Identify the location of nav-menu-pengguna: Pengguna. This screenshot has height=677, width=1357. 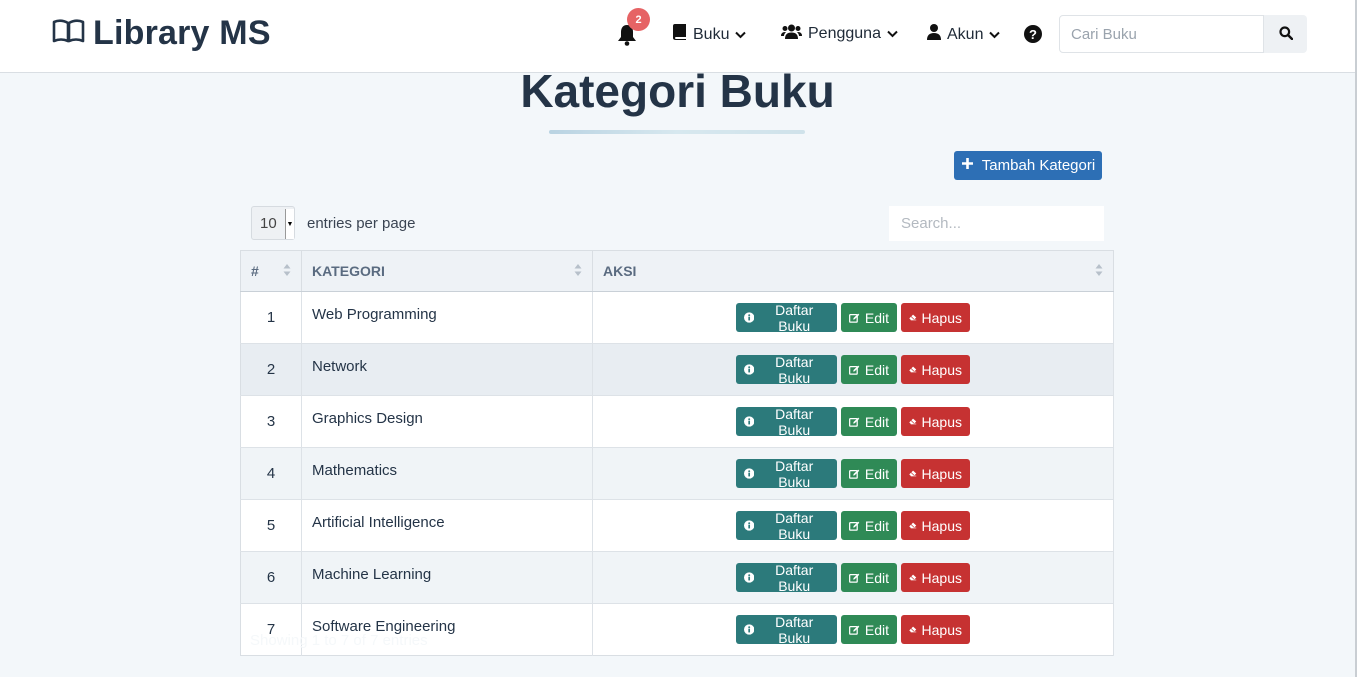
(839, 34).